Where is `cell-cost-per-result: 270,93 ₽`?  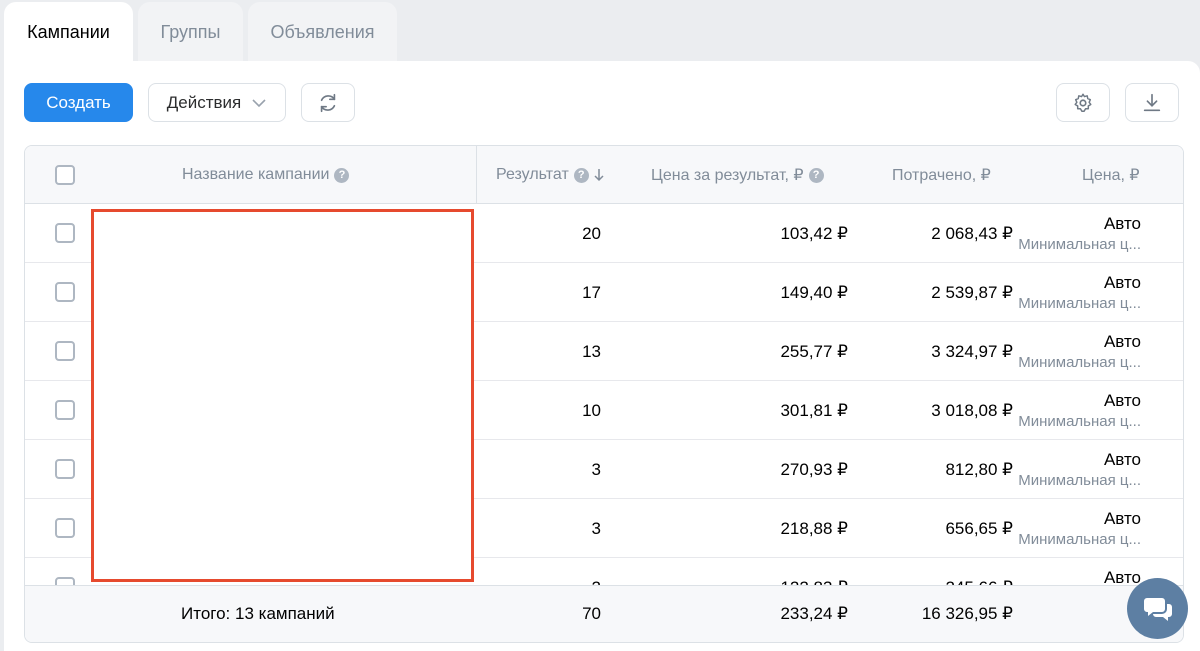 cell-cost-per-result: 270,93 ₽ is located at coordinates (814, 469).